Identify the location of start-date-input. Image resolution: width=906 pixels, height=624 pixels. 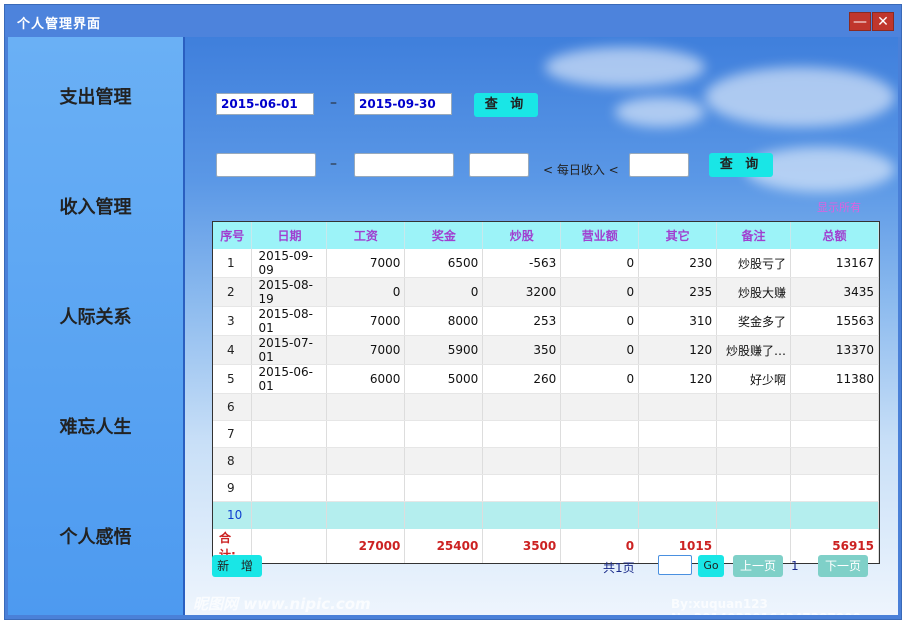
(265, 104).